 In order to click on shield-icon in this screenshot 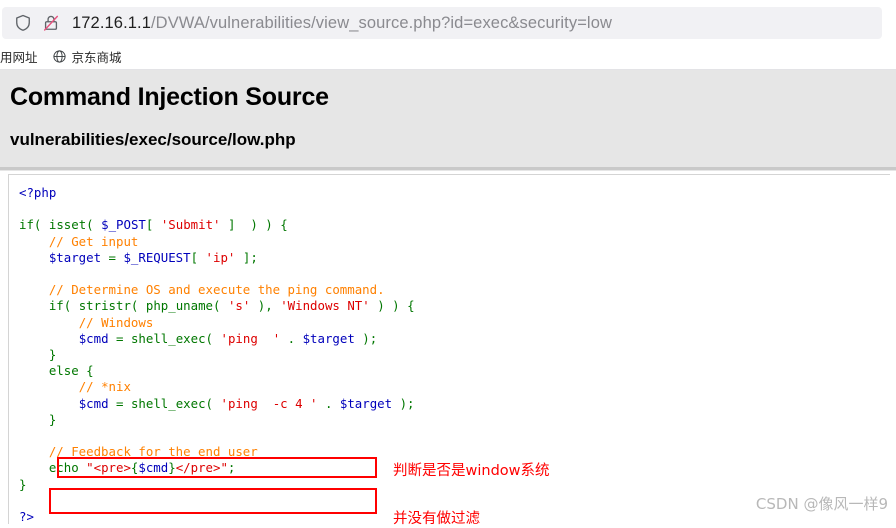, I will do `click(23, 23)`.